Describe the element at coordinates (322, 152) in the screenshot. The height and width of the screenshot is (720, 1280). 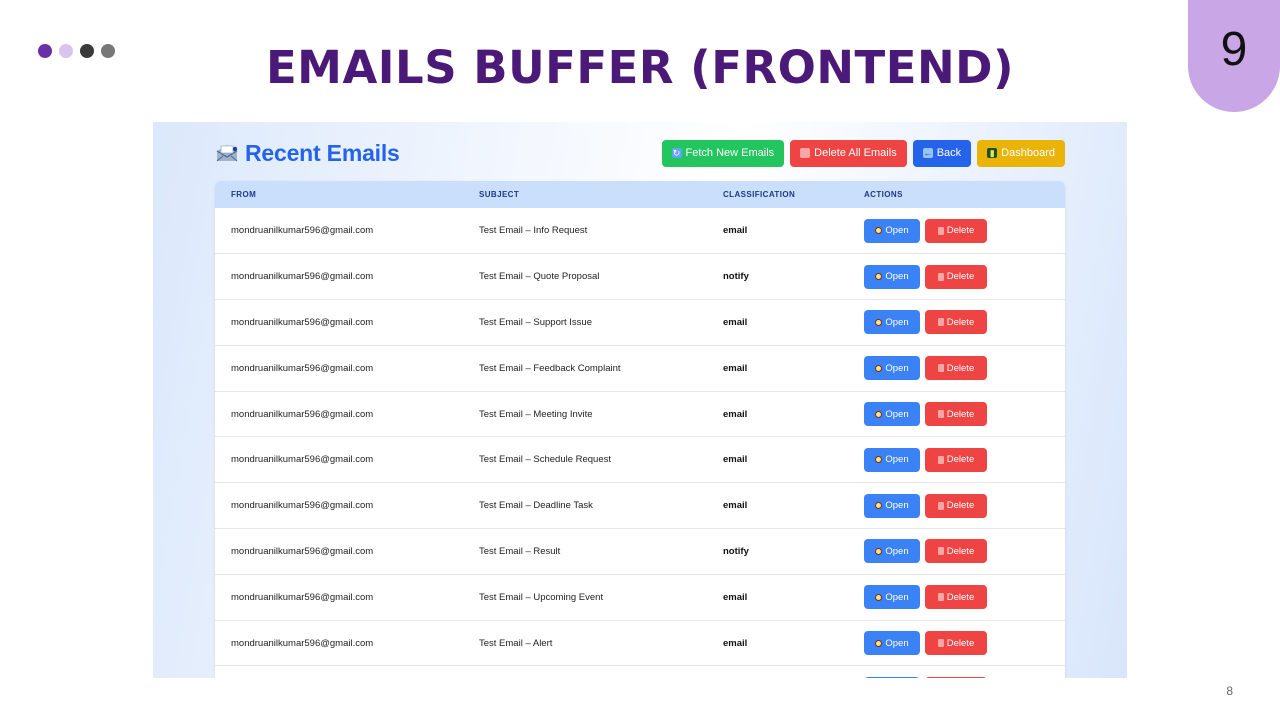
I see `app-title-text: Recent Emails` at that location.